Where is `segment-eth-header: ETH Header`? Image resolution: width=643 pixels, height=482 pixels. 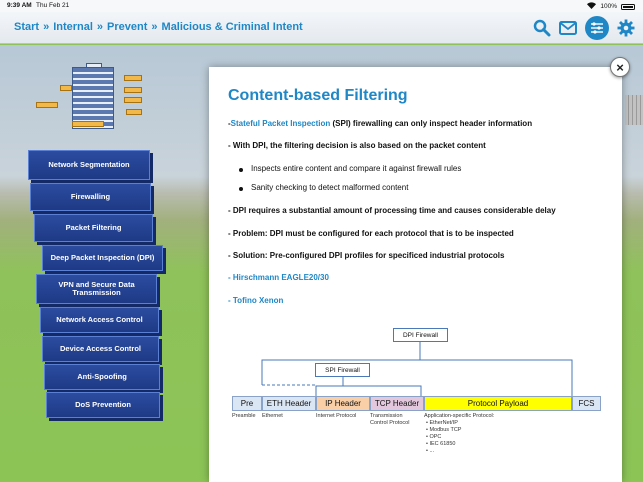
segment-eth-header: ETH Header is located at coordinates (289, 403).